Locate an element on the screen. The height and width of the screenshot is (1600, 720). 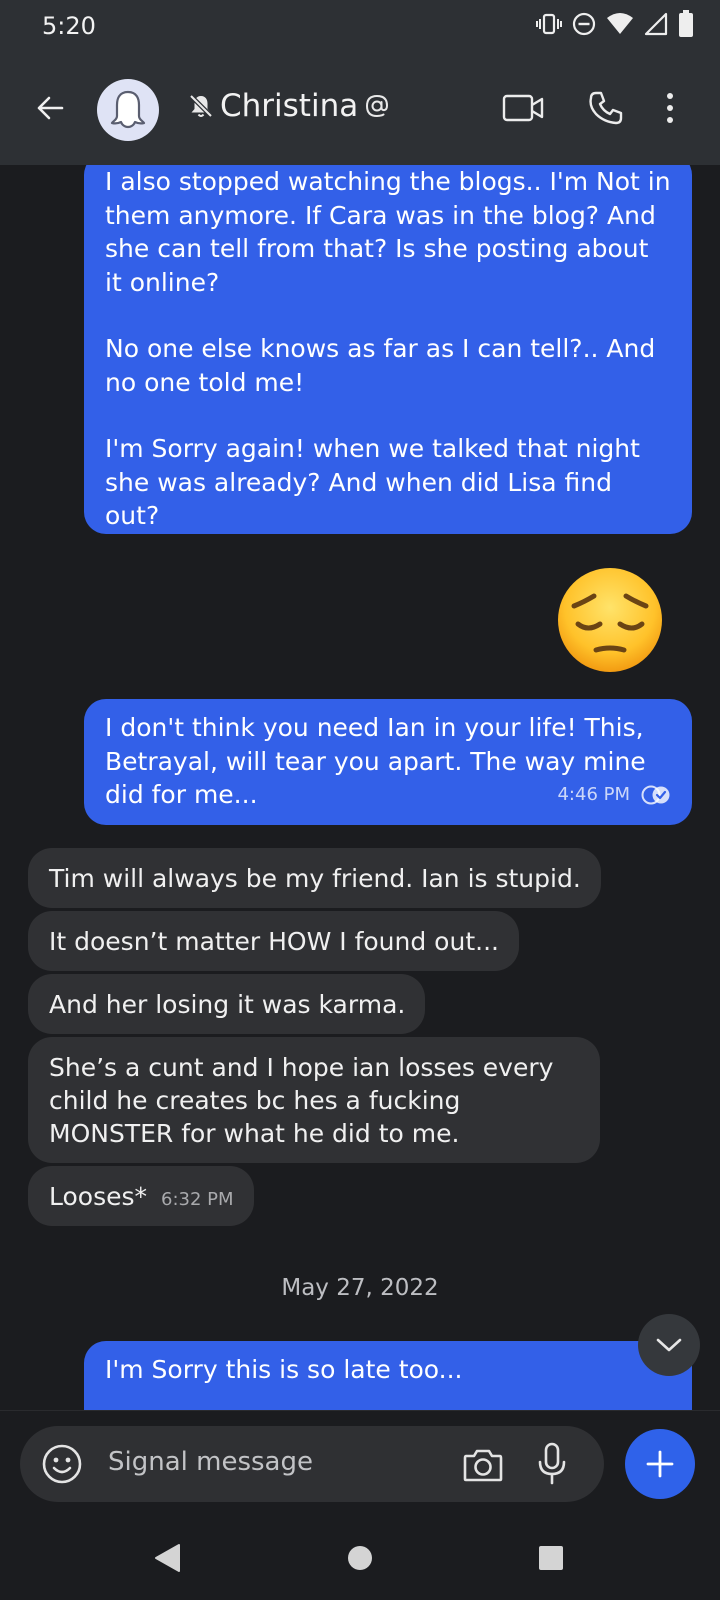
incoming-message: And her losing it was karma. is located at coordinates (227, 1004).